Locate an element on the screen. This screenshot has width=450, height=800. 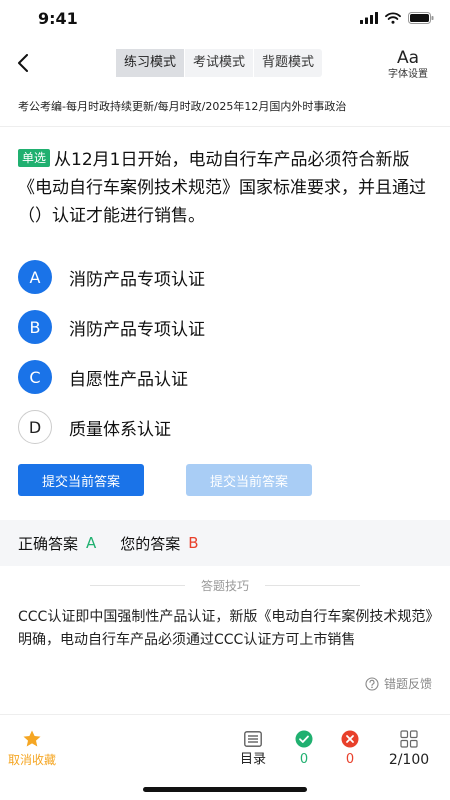
wifi-icon is located at coordinates (393, 18).